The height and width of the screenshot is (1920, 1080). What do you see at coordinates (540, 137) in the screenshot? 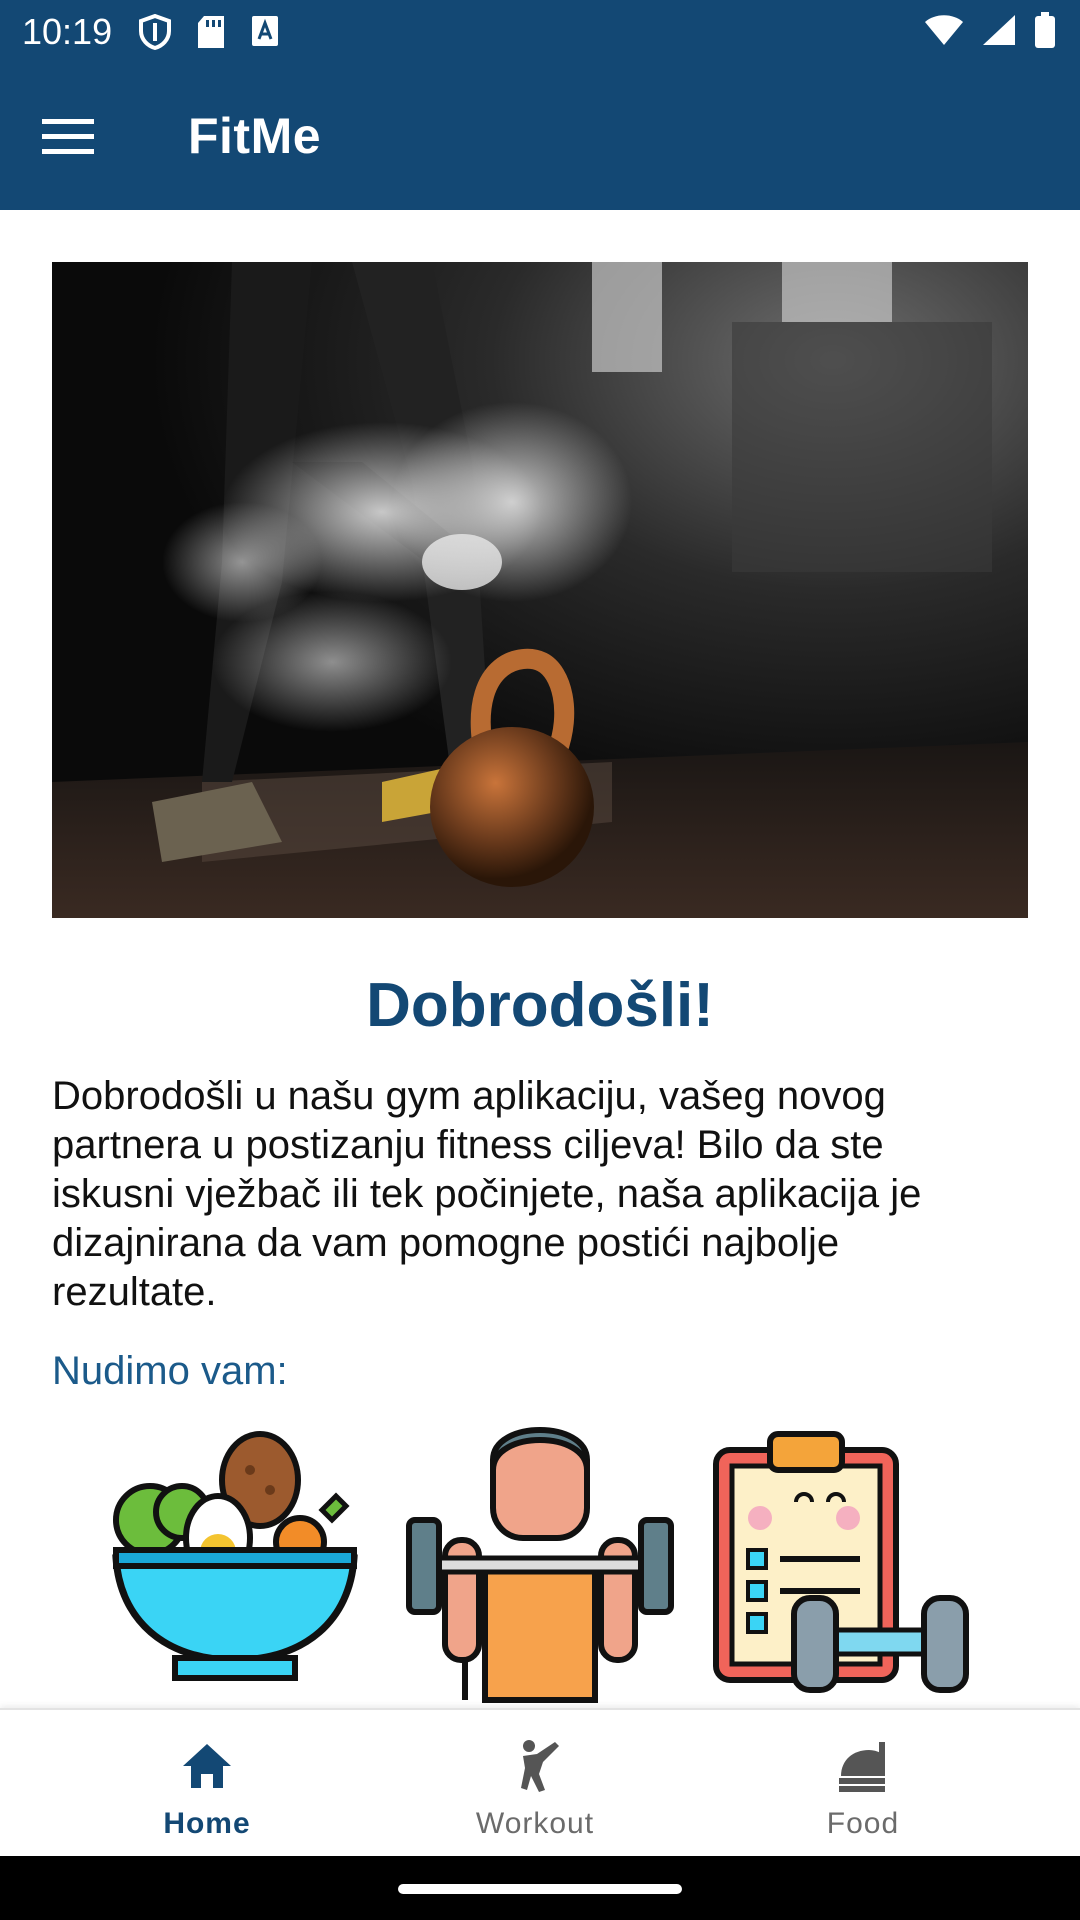
I see `app-bar: FitMe` at bounding box center [540, 137].